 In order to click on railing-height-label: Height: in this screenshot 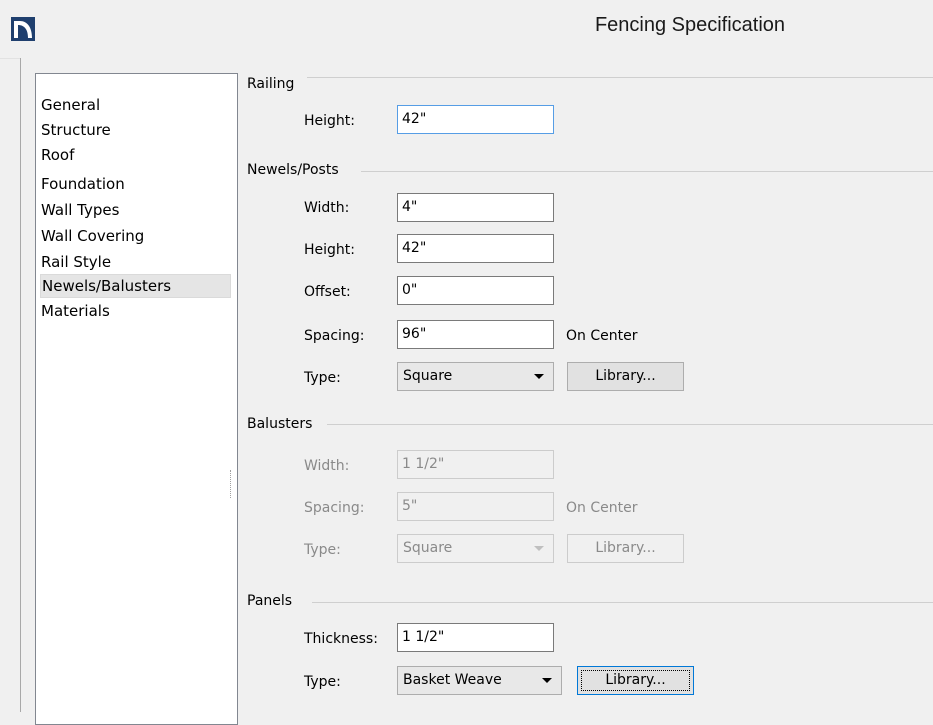, I will do `click(329, 121)`.